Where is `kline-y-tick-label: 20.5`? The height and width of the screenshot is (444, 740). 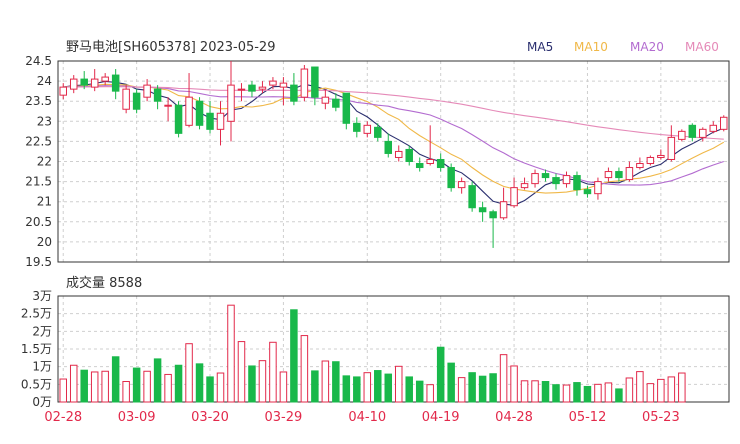
kline-y-tick-label: 20.5 is located at coordinates (38, 222).